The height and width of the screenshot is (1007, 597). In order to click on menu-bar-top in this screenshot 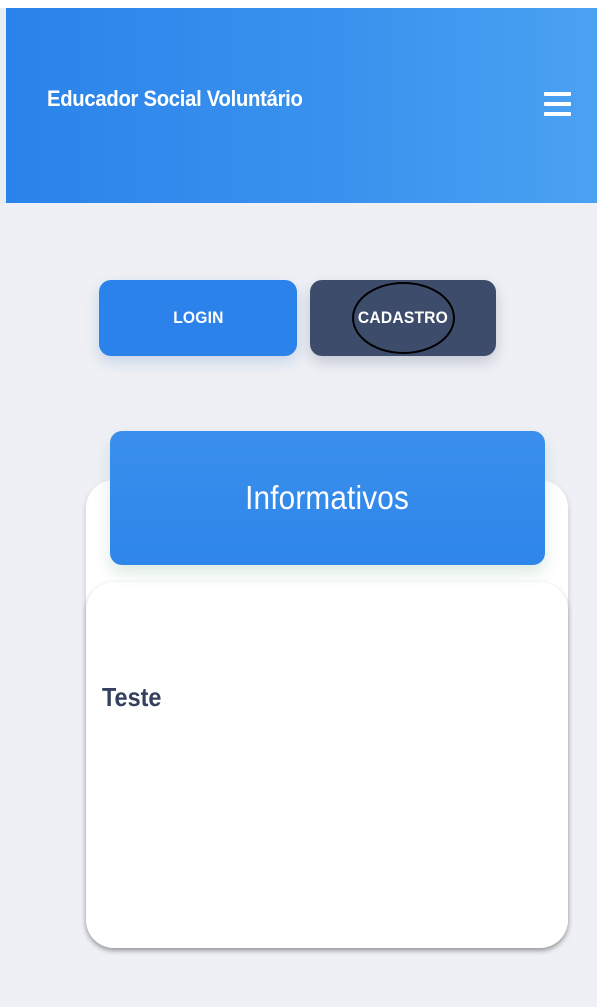, I will do `click(557, 94)`.